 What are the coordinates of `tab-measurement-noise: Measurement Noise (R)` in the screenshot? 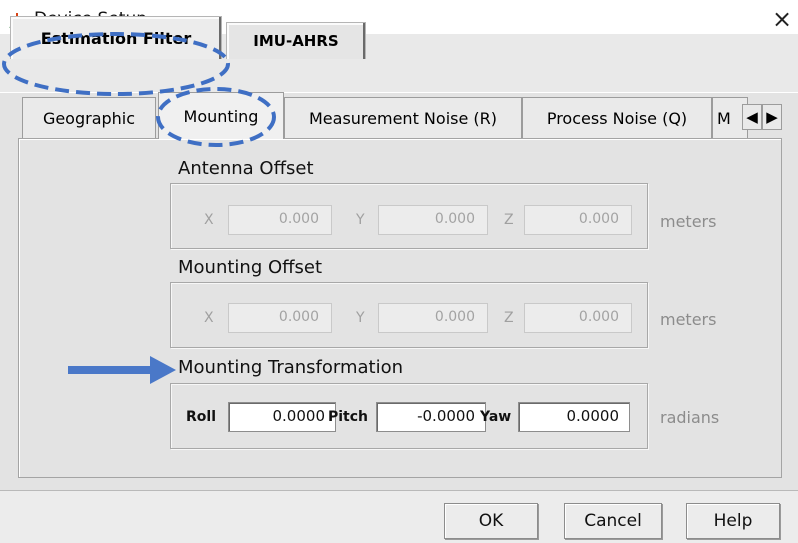 It's located at (403, 118).